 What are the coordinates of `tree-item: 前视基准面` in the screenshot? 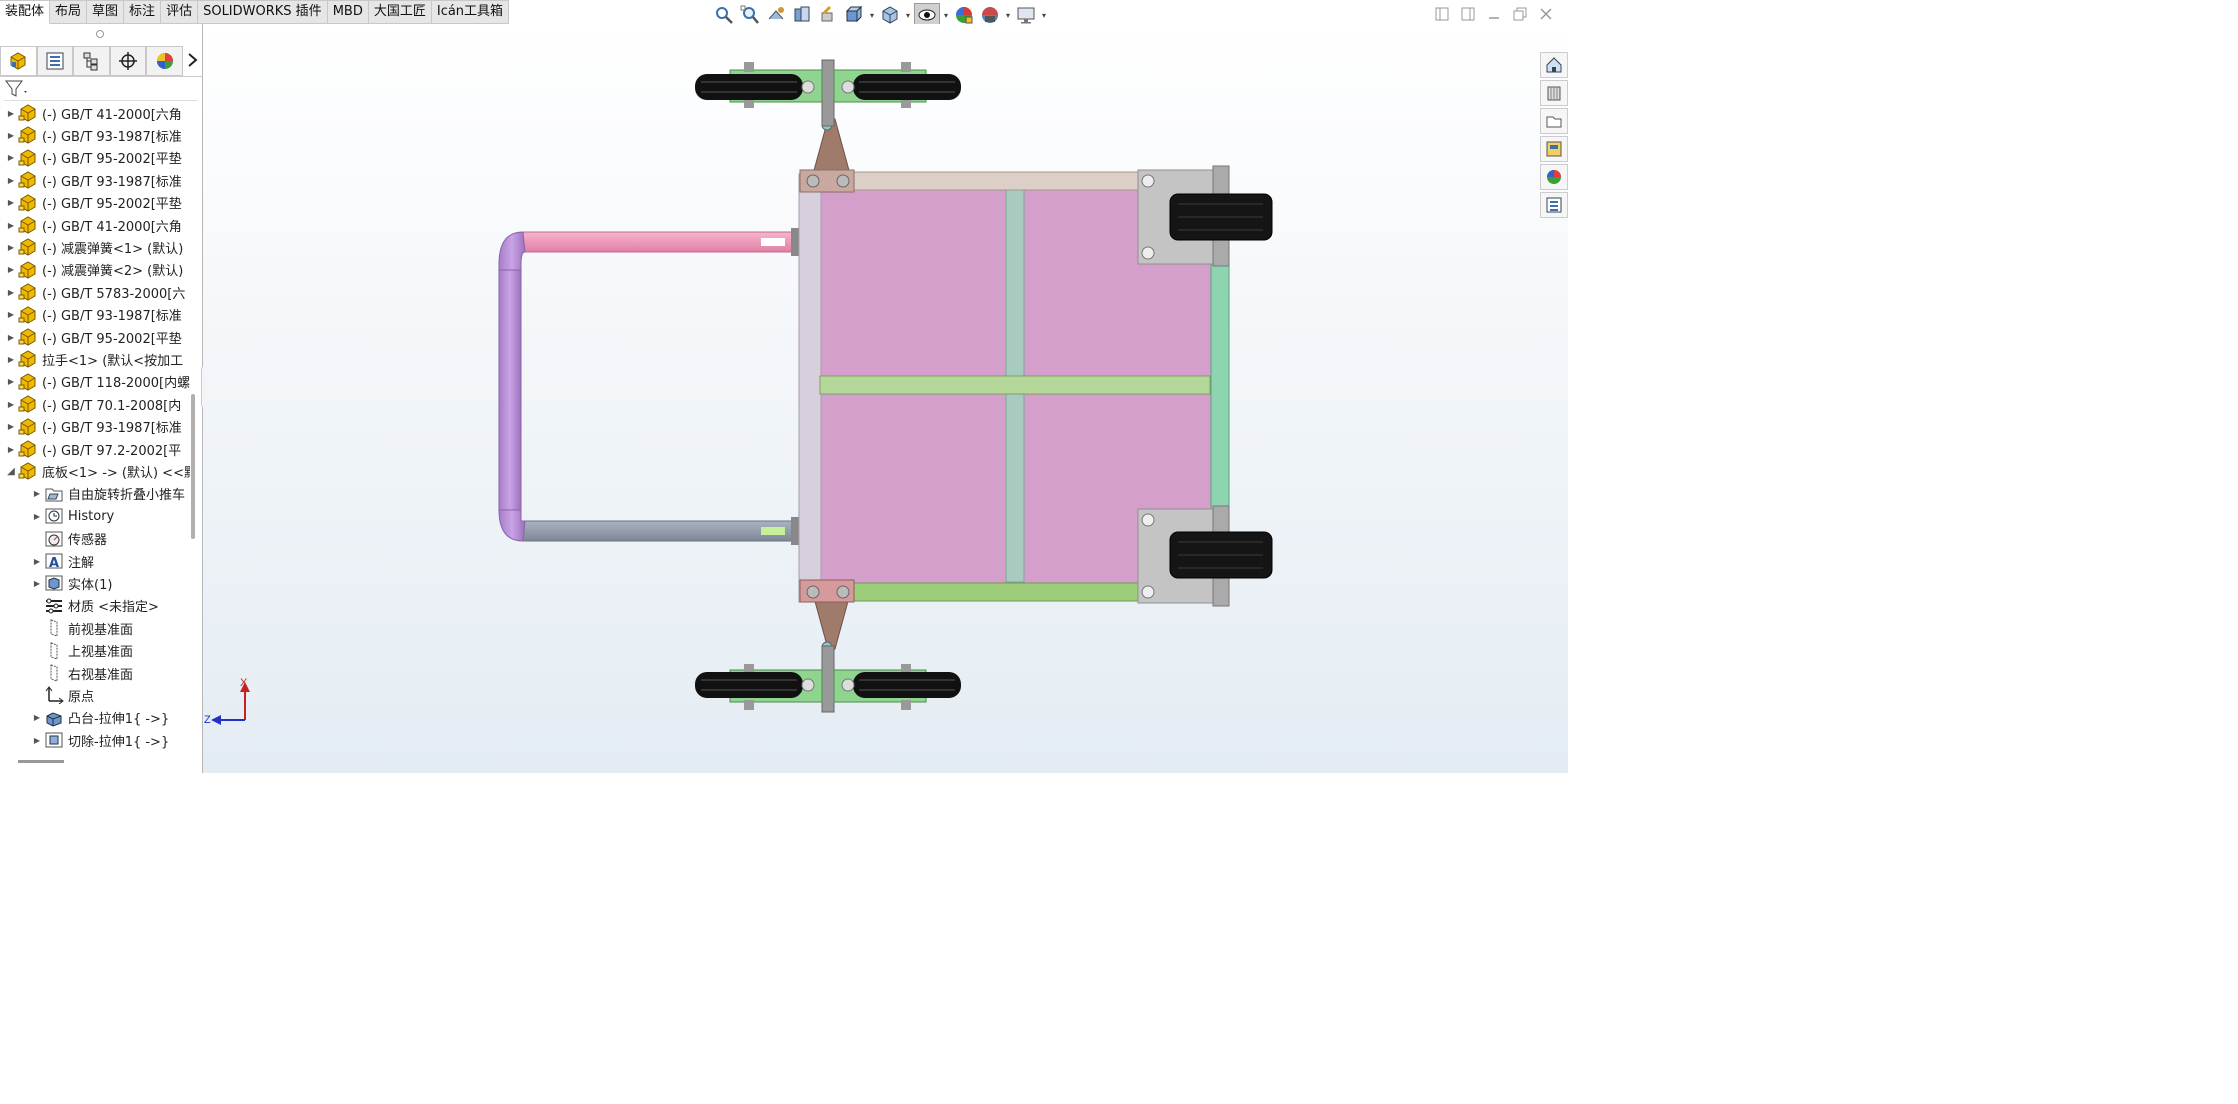 It's located at (95, 628).